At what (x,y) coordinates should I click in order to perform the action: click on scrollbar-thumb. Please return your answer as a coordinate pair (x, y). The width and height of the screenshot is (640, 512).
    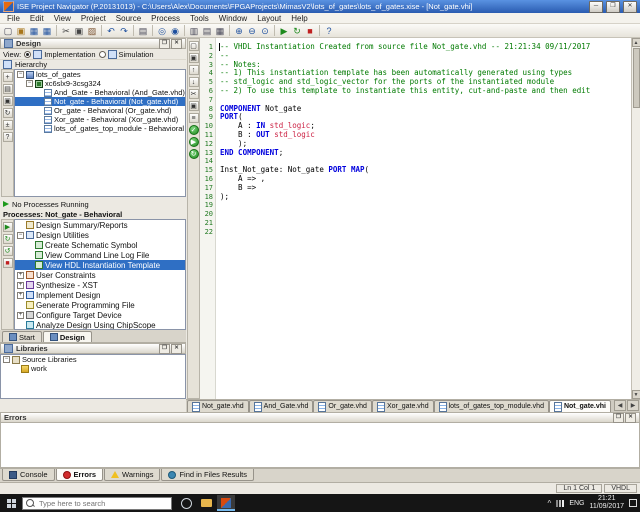
    Looking at the image, I should click on (636, 78).